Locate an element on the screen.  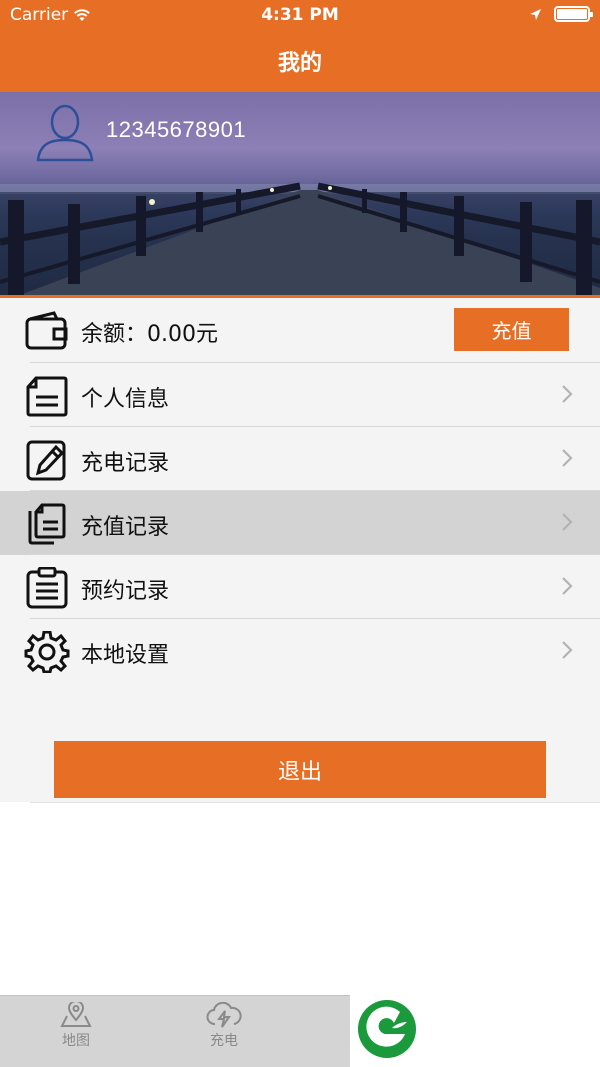
profile-document-icon is located at coordinates (47, 396).